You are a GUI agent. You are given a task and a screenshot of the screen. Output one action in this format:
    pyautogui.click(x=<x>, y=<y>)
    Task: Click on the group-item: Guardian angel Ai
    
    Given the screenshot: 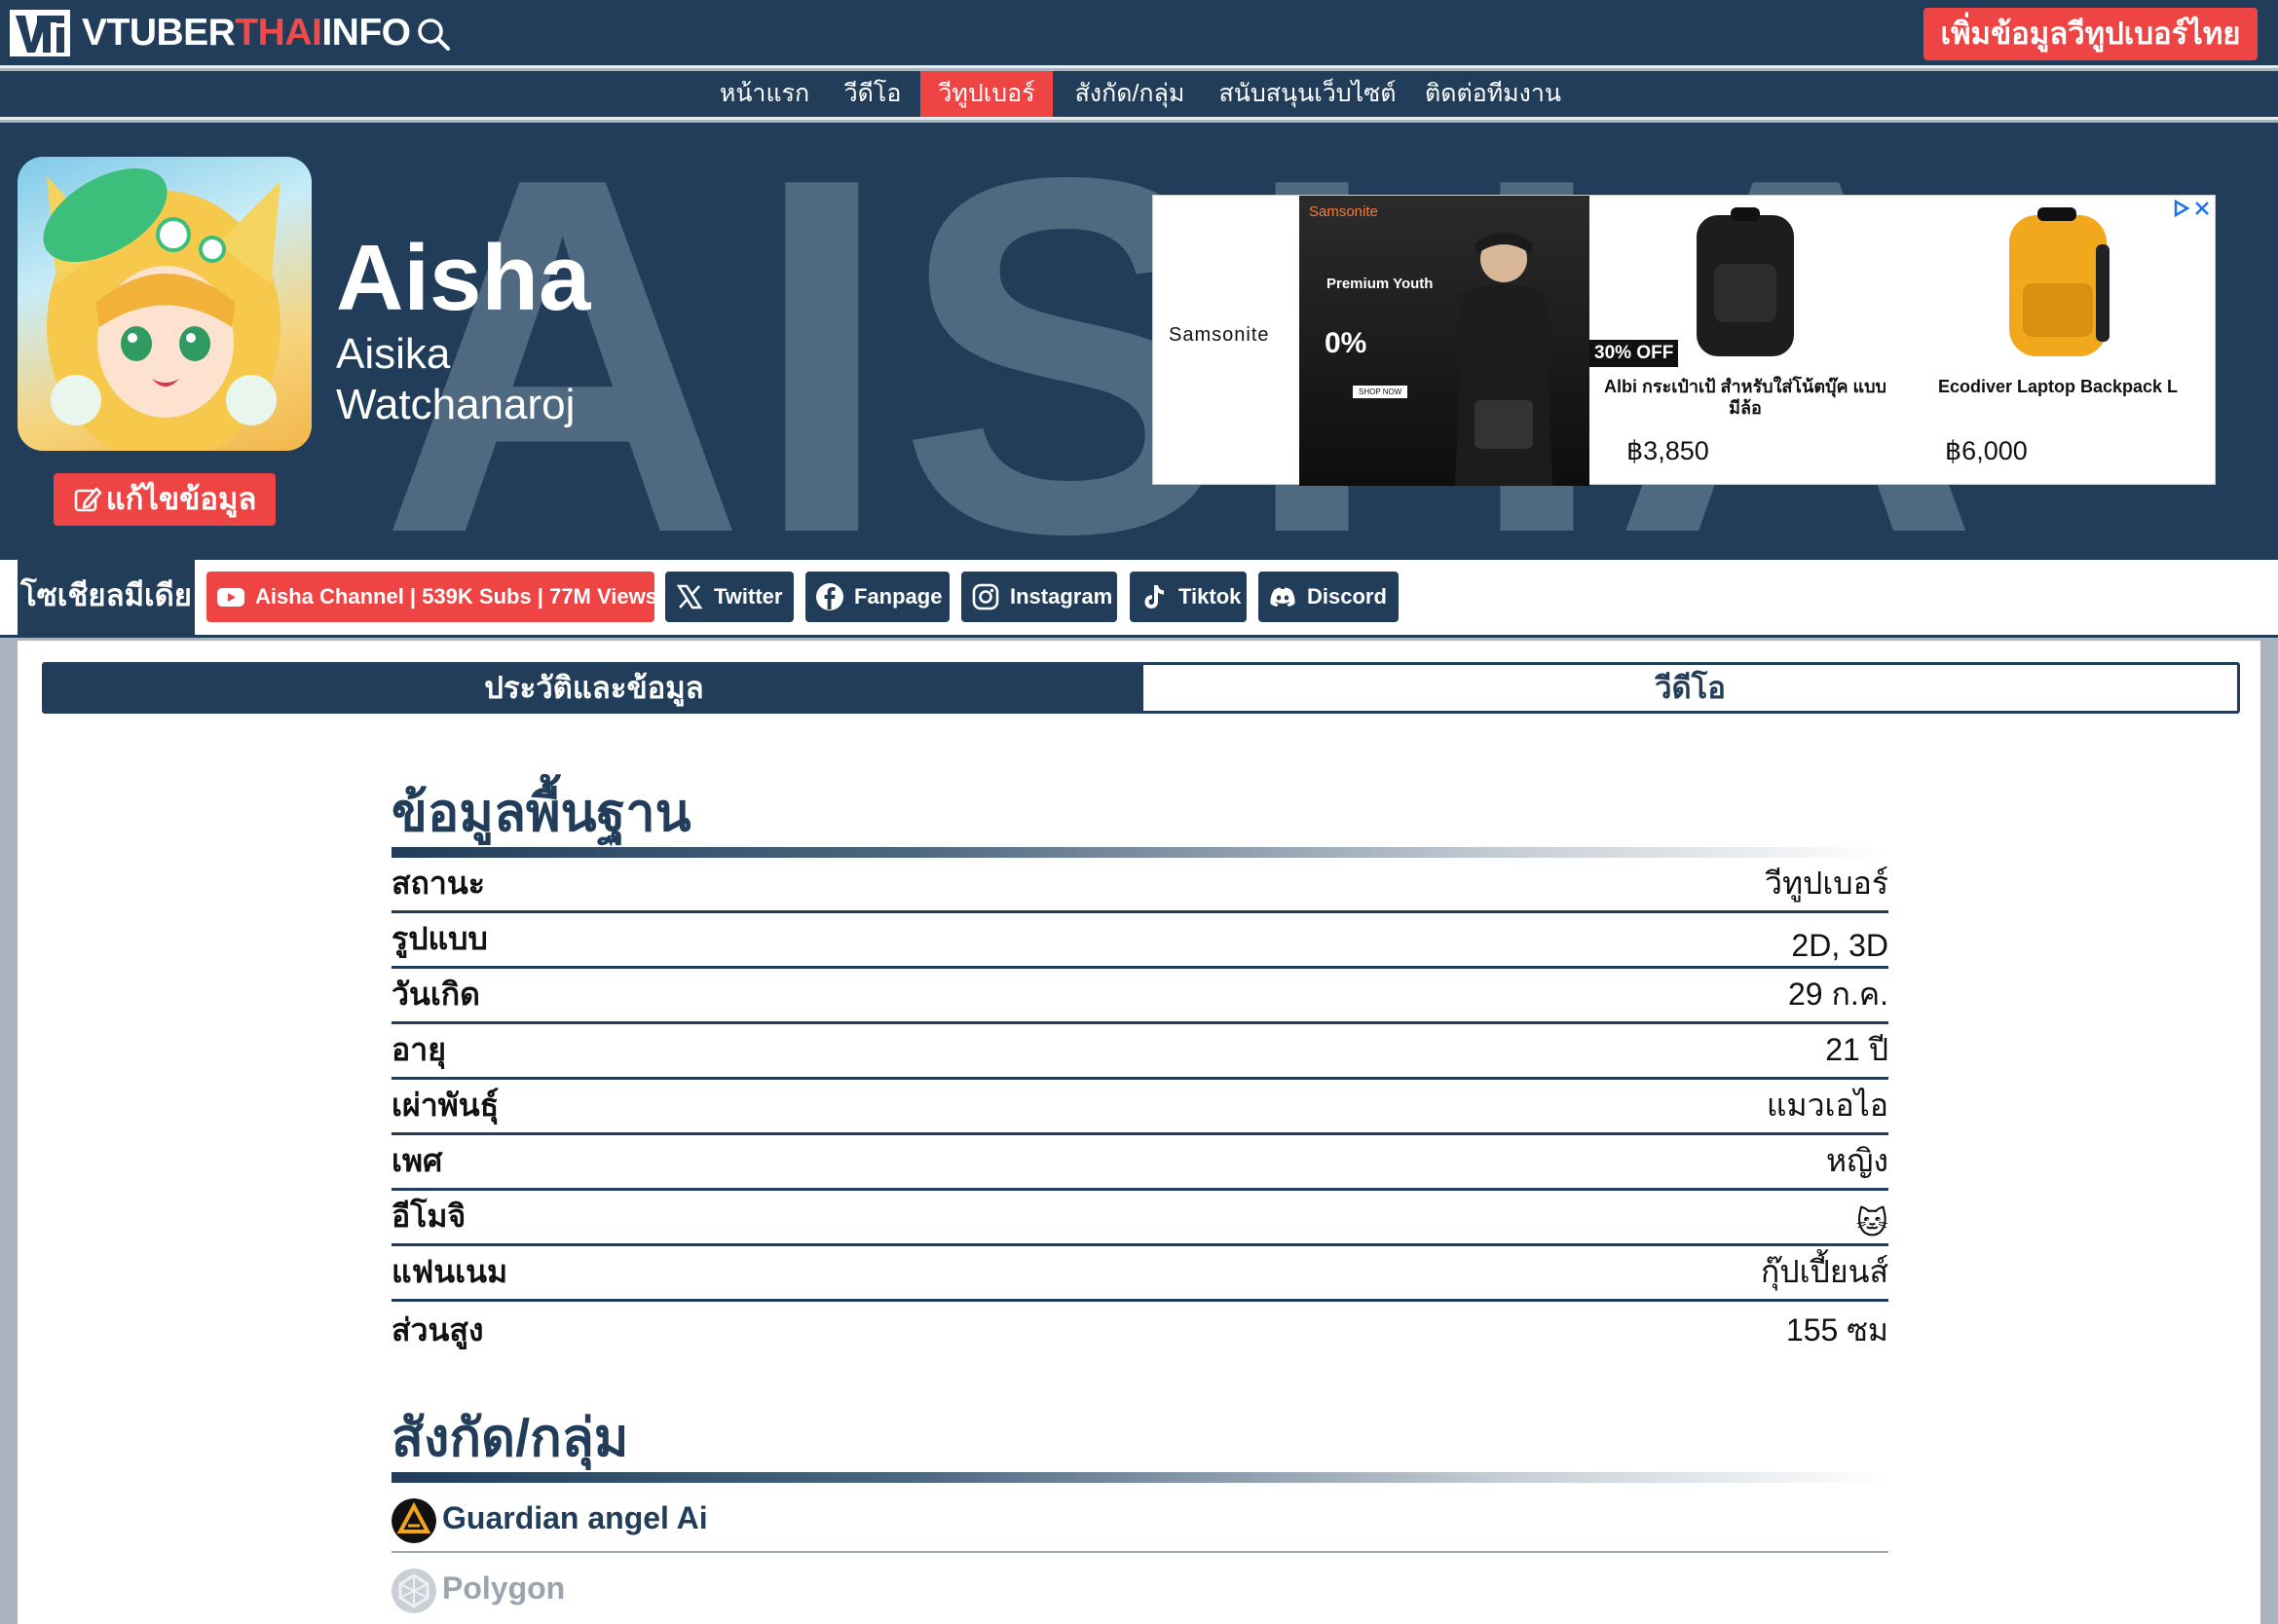 What is the action you would take?
    pyautogui.click(x=1140, y=1518)
    